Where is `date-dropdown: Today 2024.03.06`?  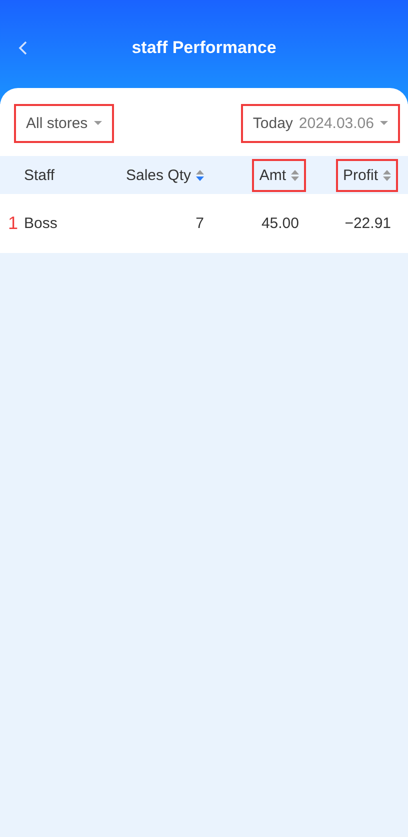
date-dropdown: Today 2024.03.06 is located at coordinates (320, 123).